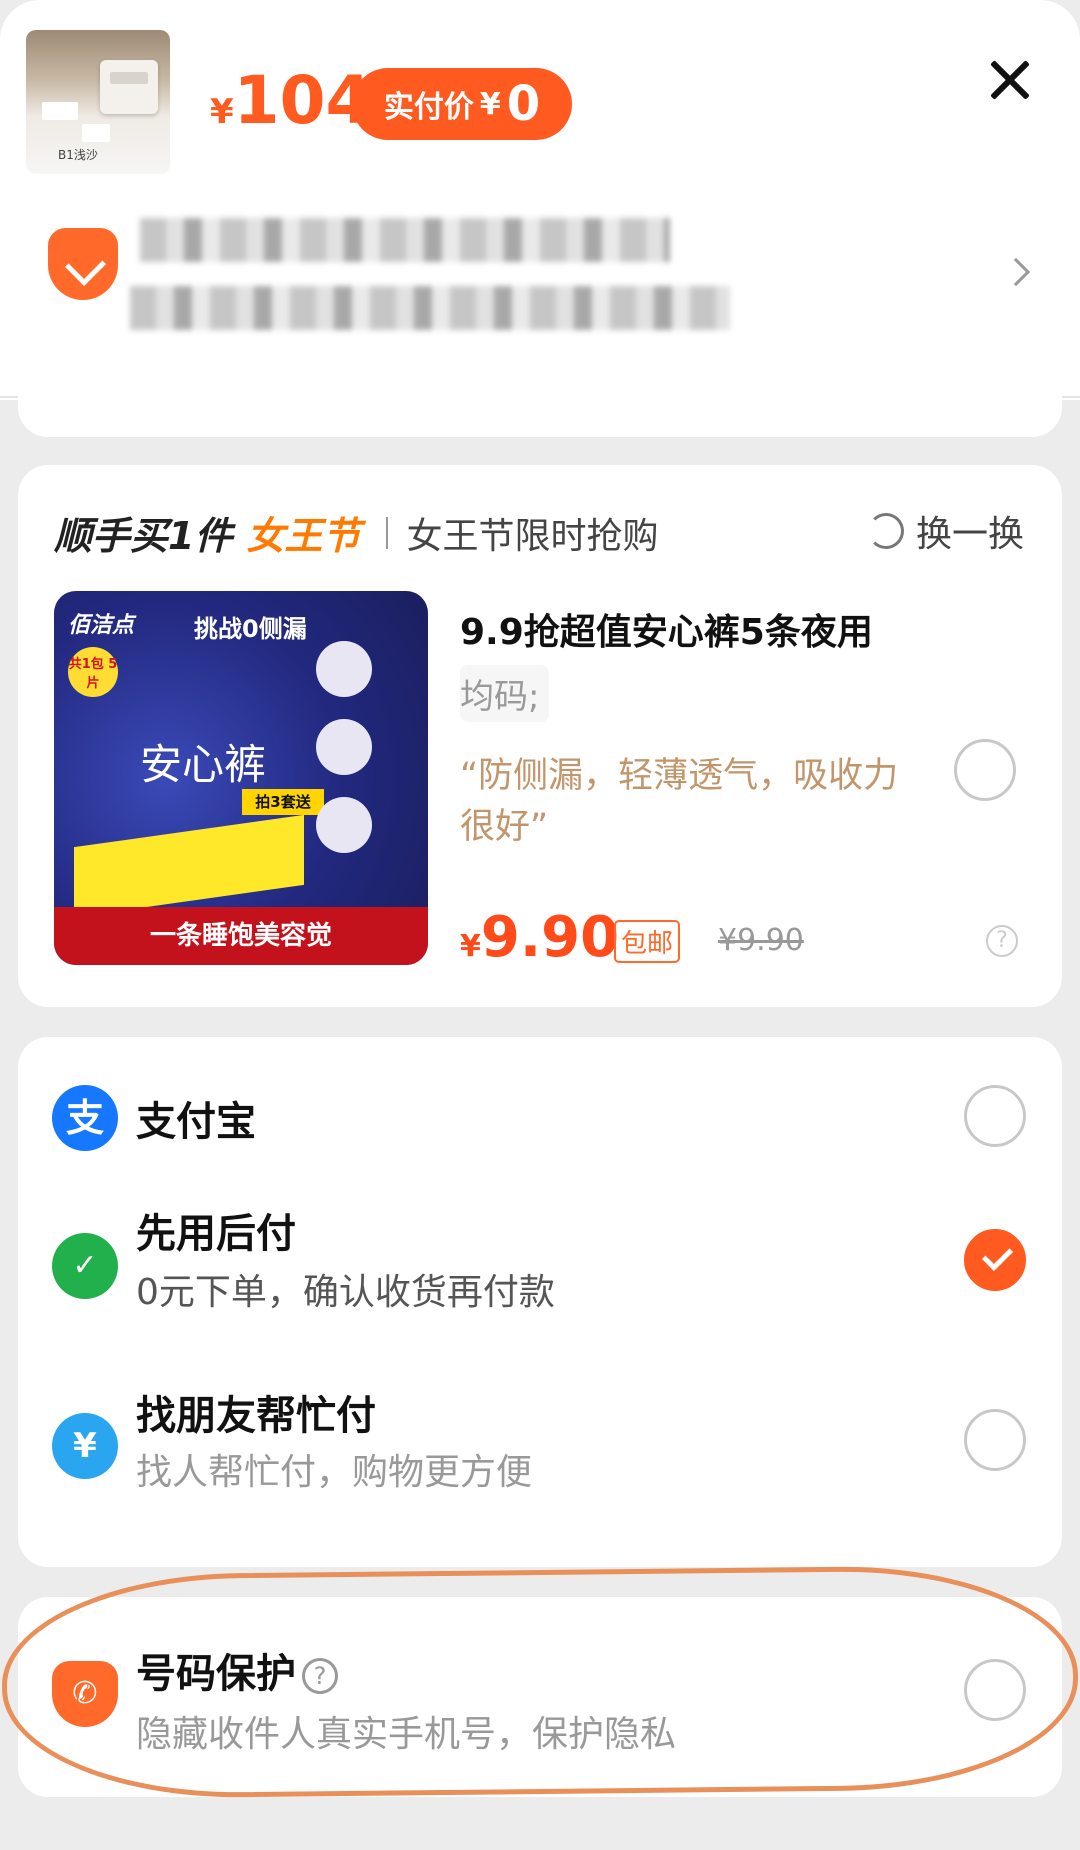 The height and width of the screenshot is (1850, 1080). I want to click on product-thumbnail: B1浅沙, so click(98, 102).